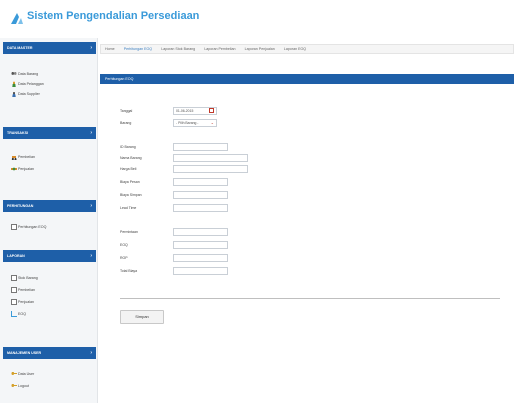 This screenshot has height=403, width=515. Describe the element at coordinates (20, 48) in the screenshot. I see `sidebar-section-title: DATA MASTER` at that location.